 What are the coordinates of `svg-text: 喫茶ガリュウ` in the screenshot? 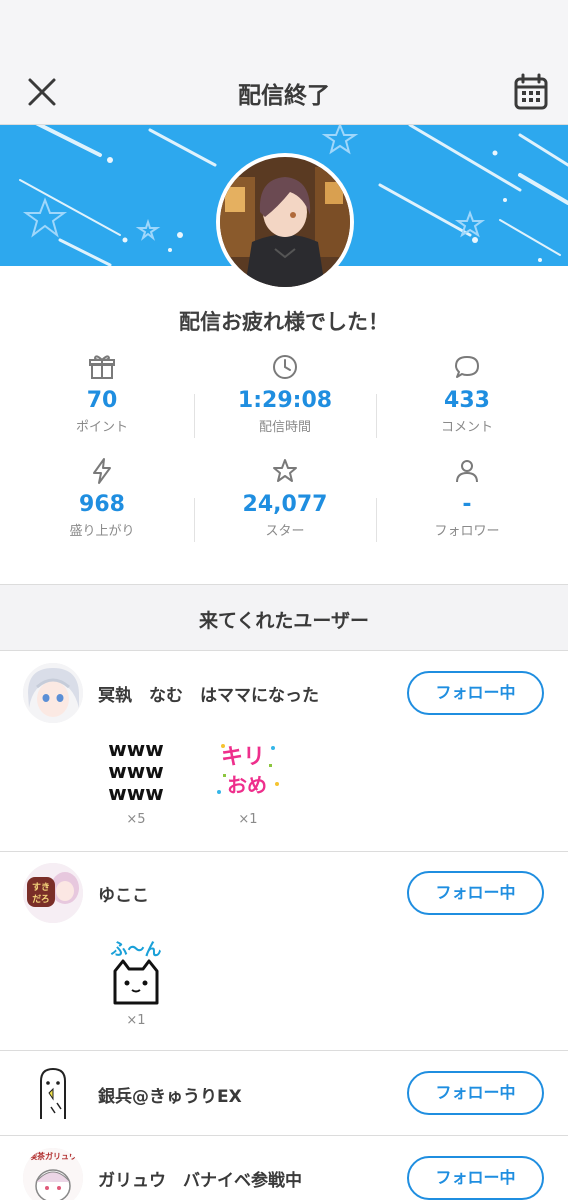 It's located at (53, 1156).